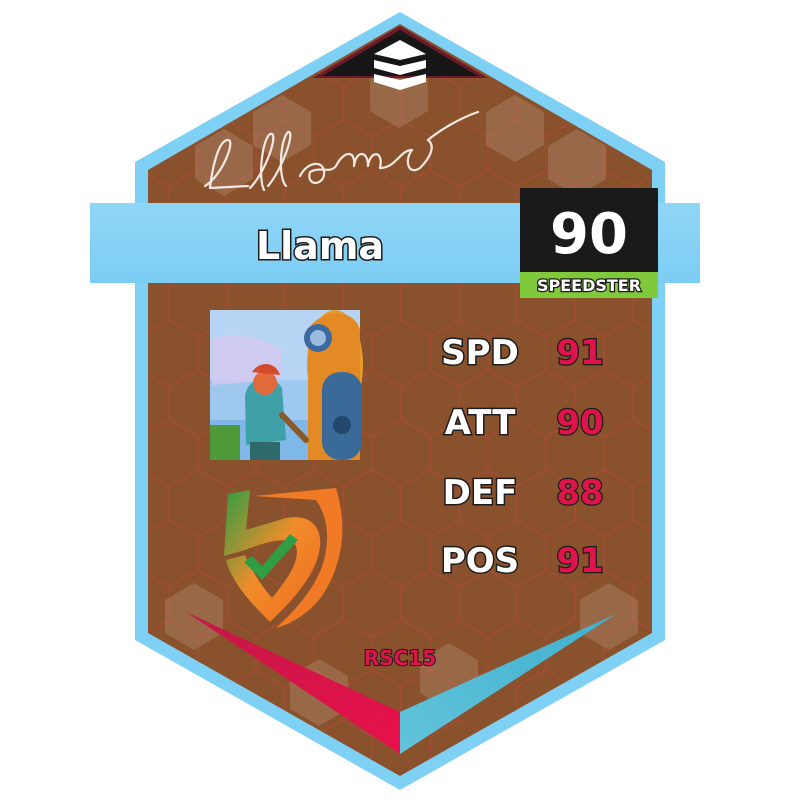  What do you see at coordinates (579, 493) in the screenshot?
I see `stat-value-def: 88` at bounding box center [579, 493].